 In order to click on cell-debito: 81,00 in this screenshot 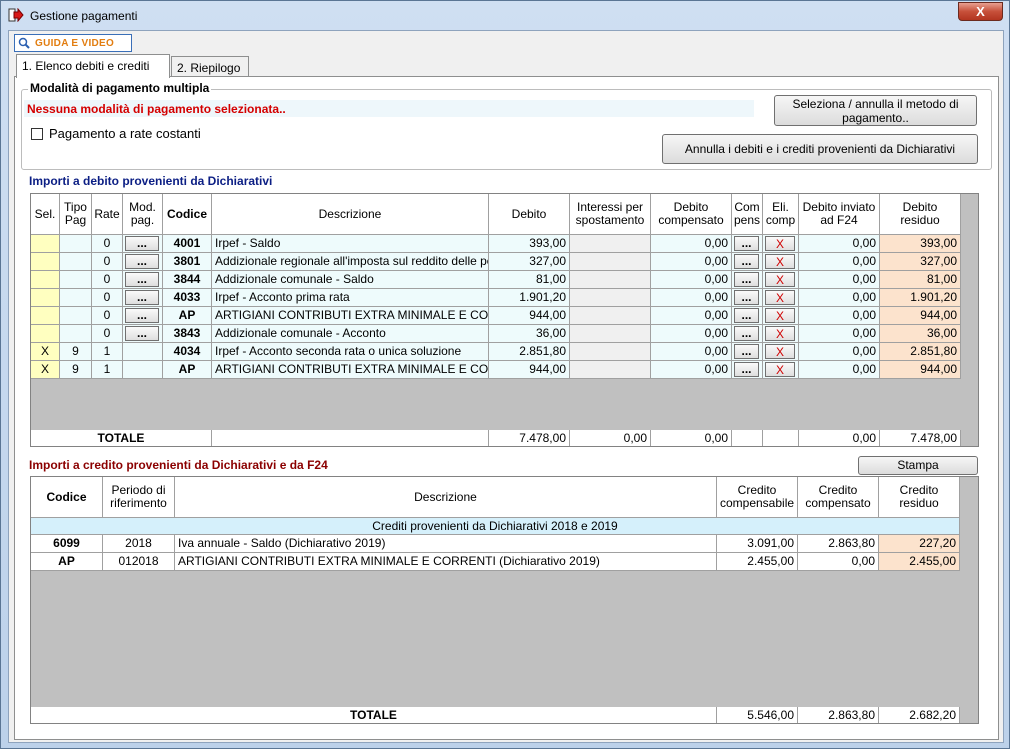, I will do `click(529, 280)`.